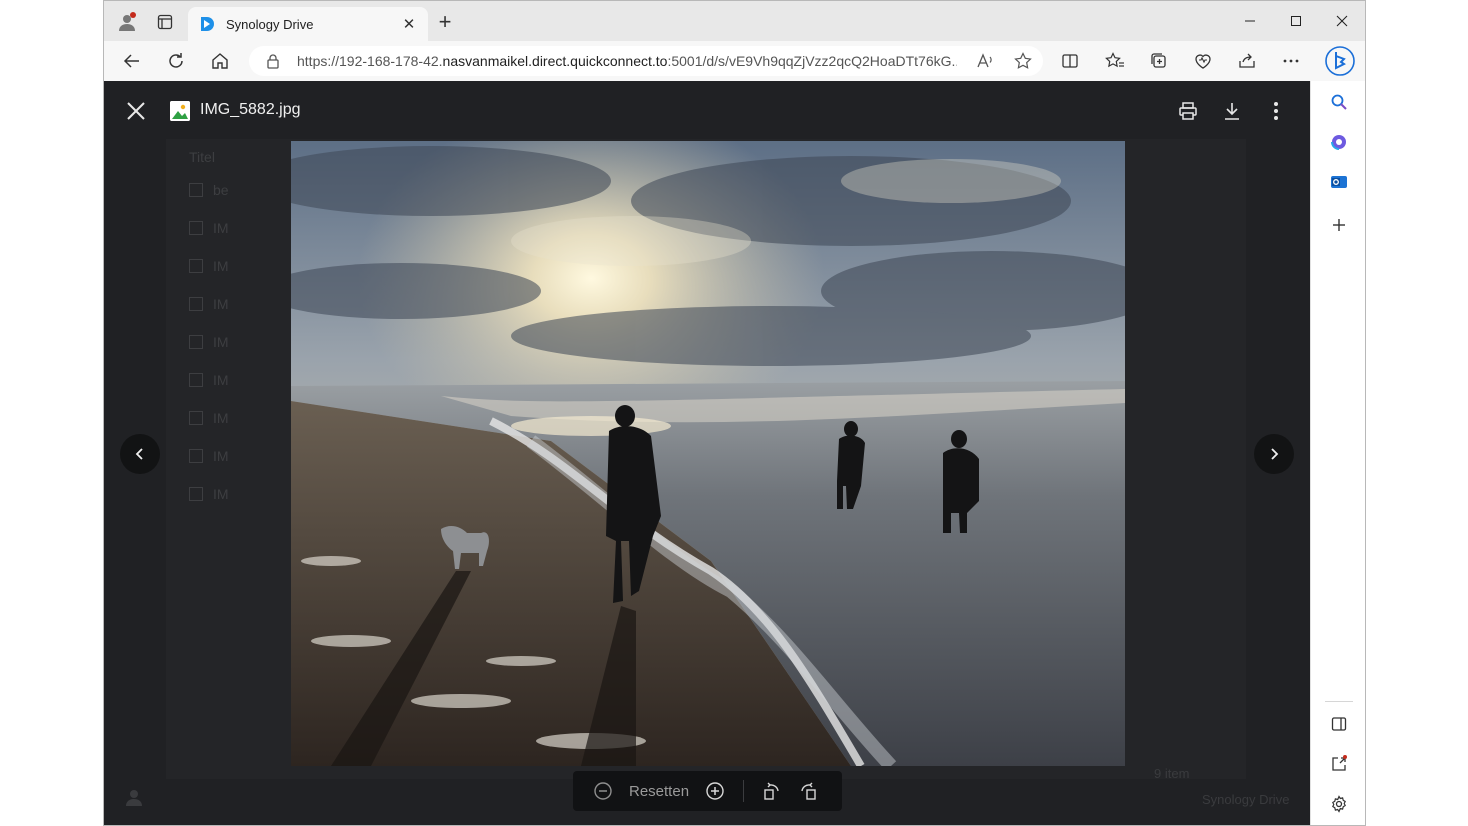 This screenshot has height=826, width=1468. Describe the element at coordinates (270, 24) in the screenshot. I see `tab-title: Synology Drive` at that location.